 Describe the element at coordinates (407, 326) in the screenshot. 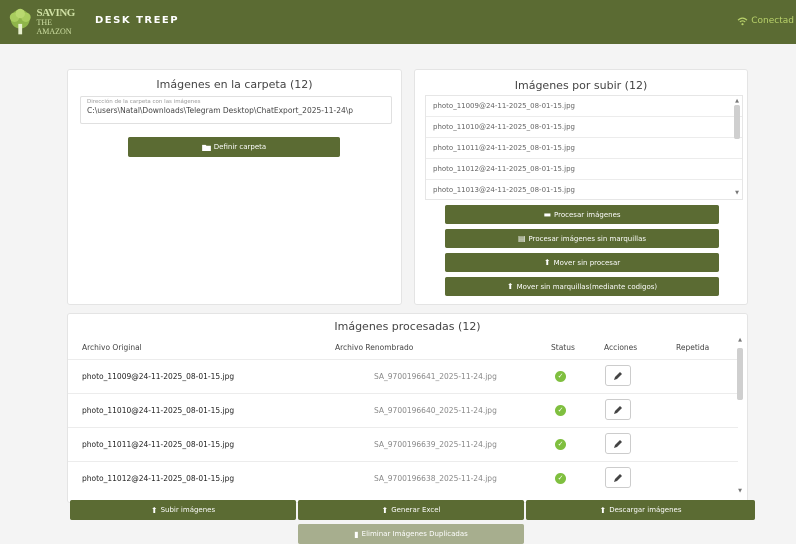

I see `processed-panel-title: Imágenes procesadas (12)` at that location.